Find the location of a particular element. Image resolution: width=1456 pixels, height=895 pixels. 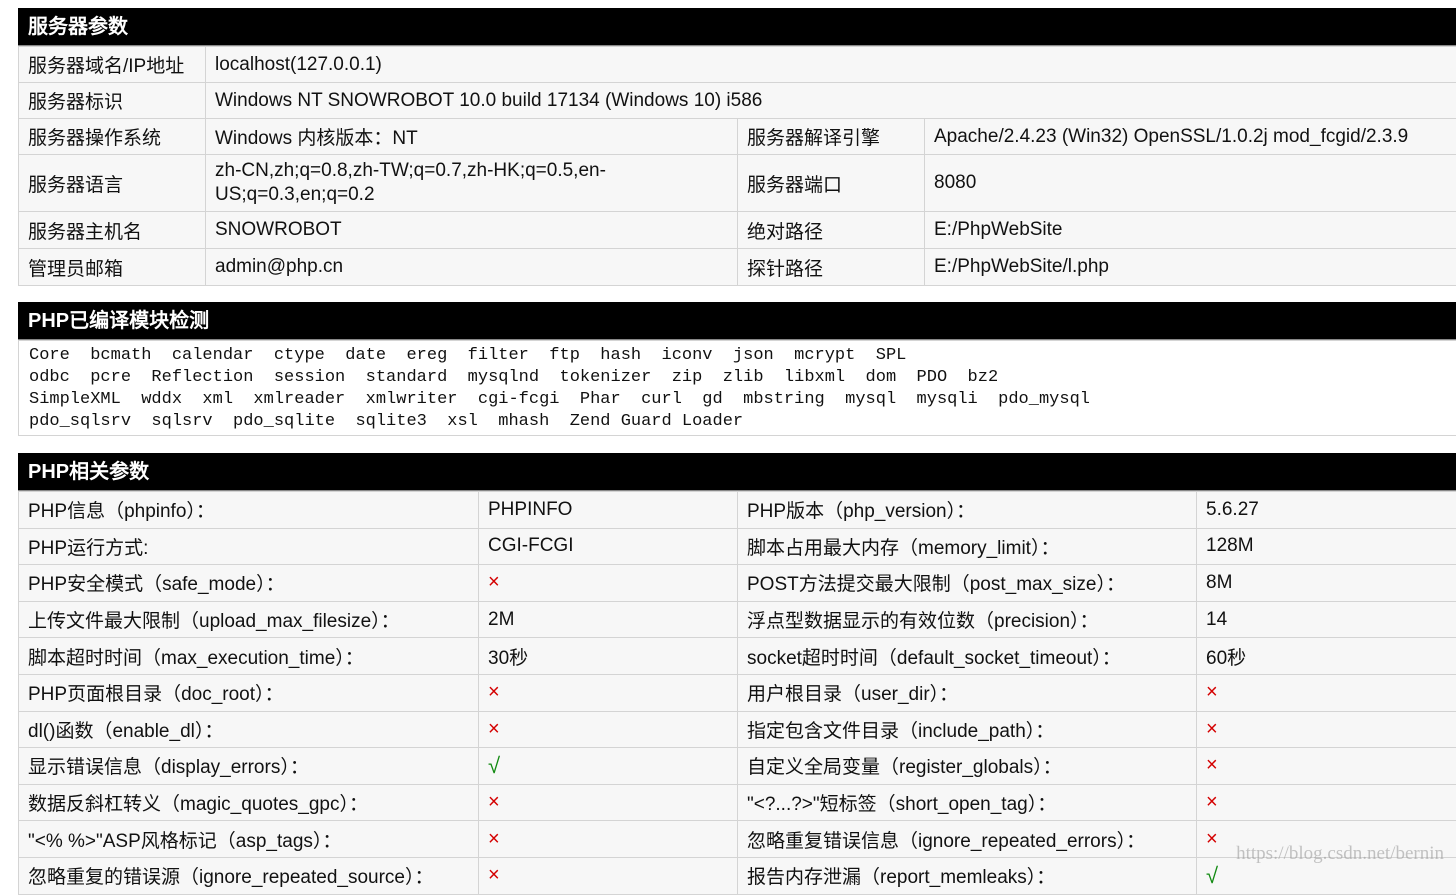

row-label: 脚本占用最大内存（memory_limit）： is located at coordinates (967, 546).